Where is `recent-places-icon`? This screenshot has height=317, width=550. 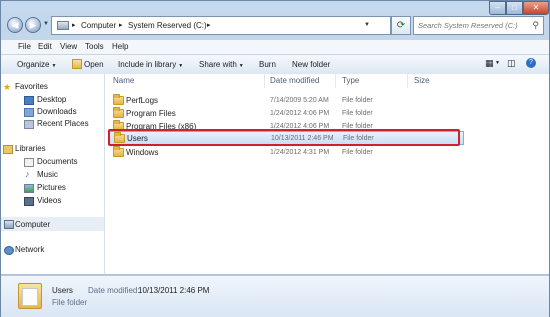 recent-places-icon is located at coordinates (29, 124).